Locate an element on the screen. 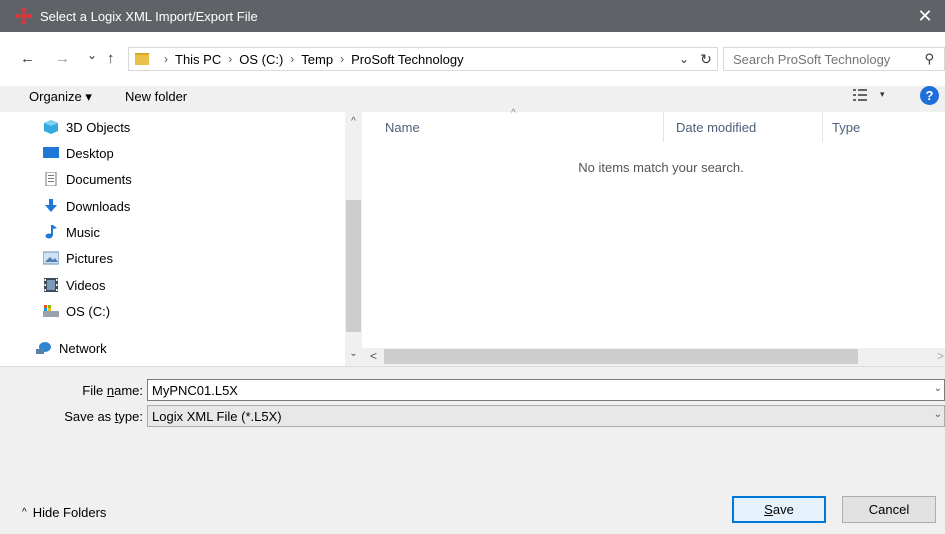  nav-item-label: Documents is located at coordinates (99, 179).